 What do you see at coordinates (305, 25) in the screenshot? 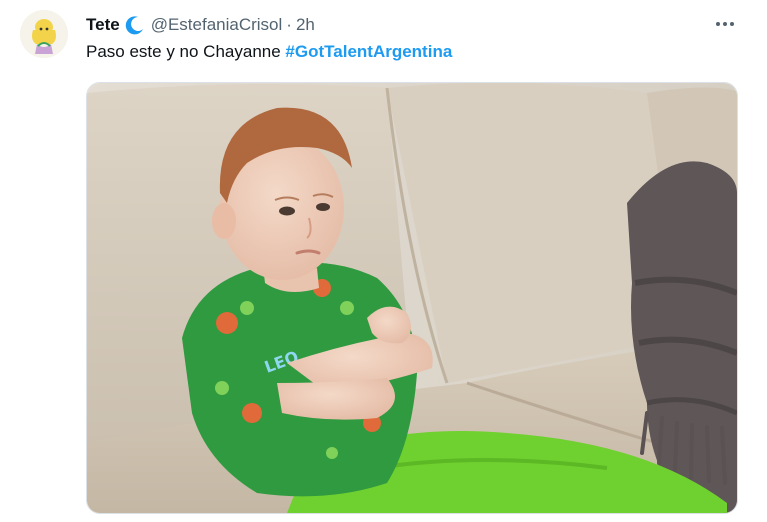
I see `timestamp: 2h` at bounding box center [305, 25].